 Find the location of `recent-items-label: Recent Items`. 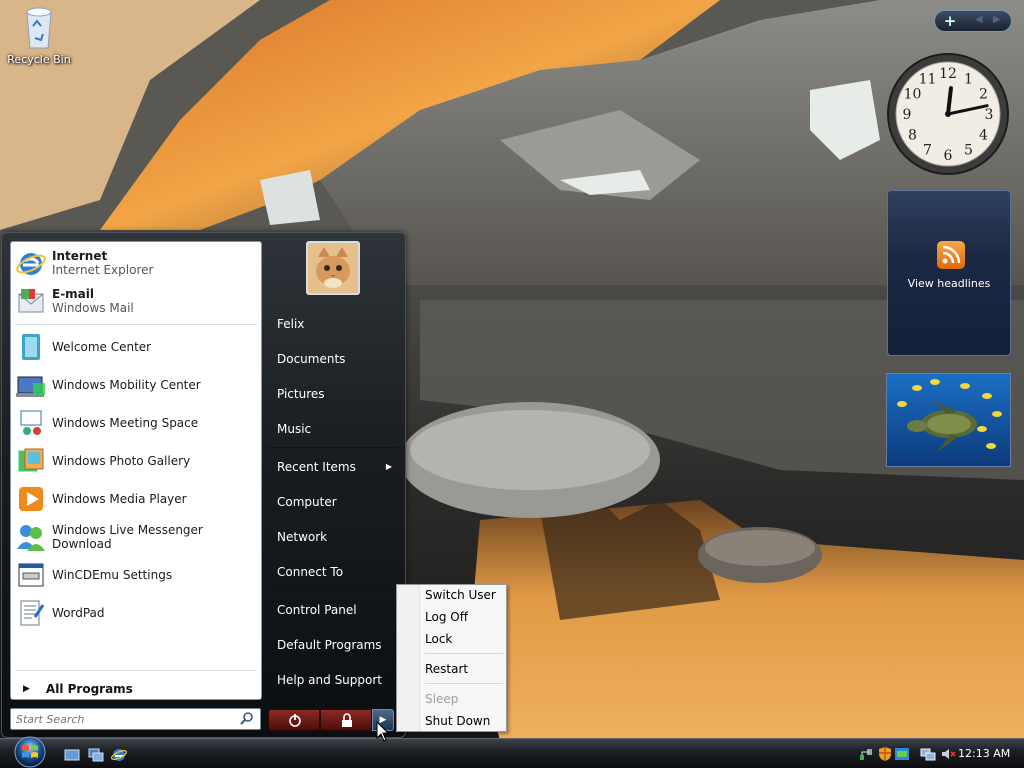

recent-items-label: Recent Items is located at coordinates (316, 467).